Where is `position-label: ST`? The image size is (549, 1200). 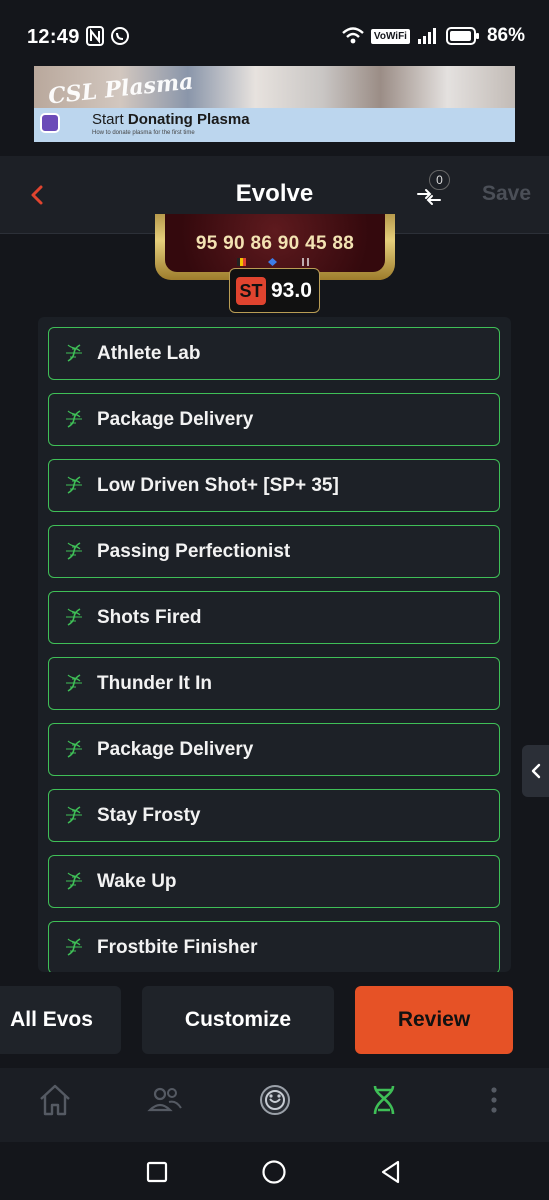
position-label: ST is located at coordinates (251, 291).